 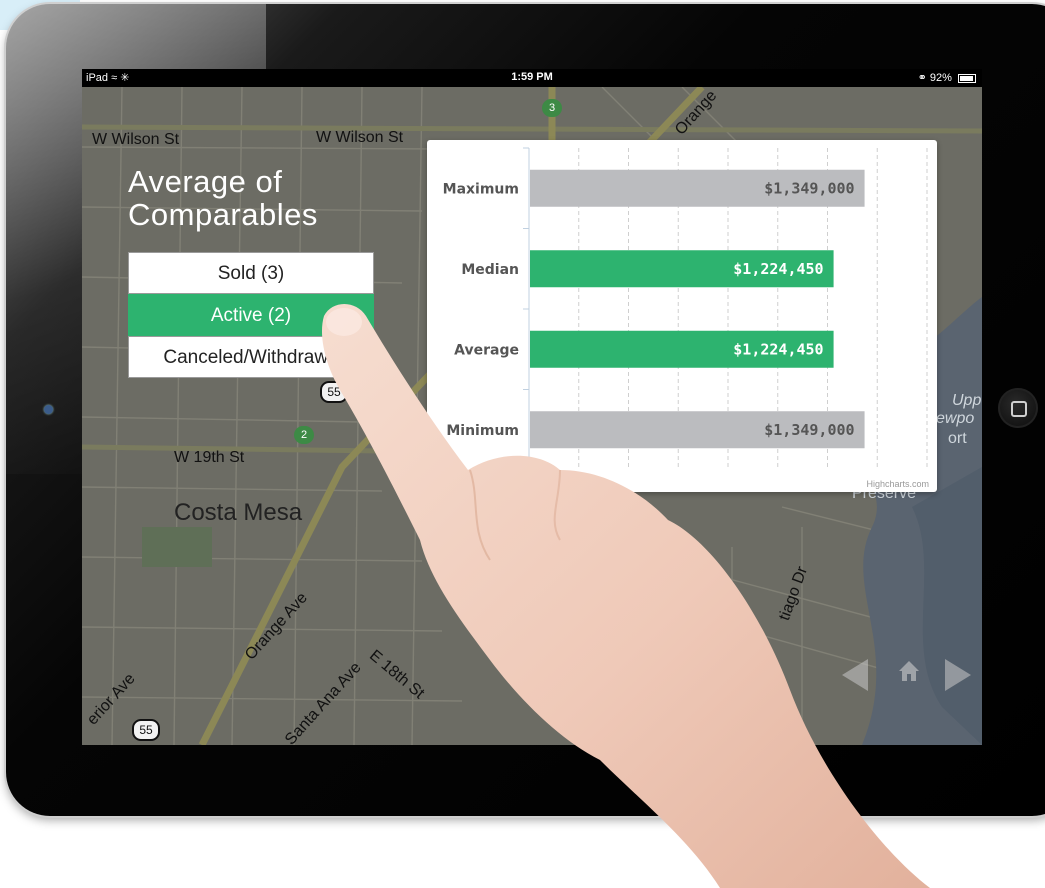 I want to click on status-time: 1:59 PM, so click(x=532, y=77).